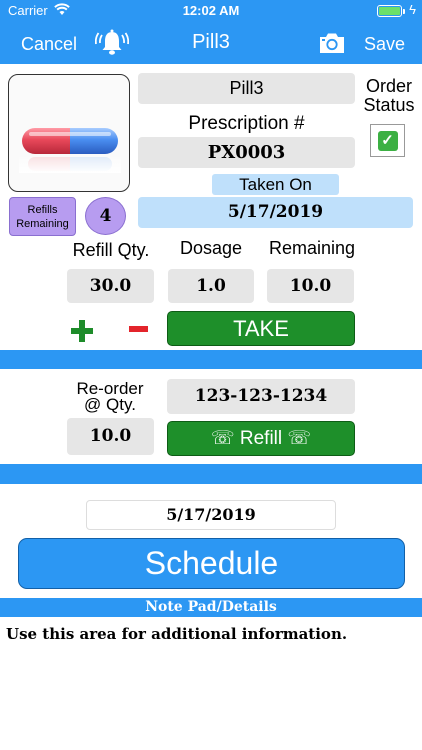 The height and width of the screenshot is (750, 422). I want to click on dosage-label: Dosage, so click(211, 248).